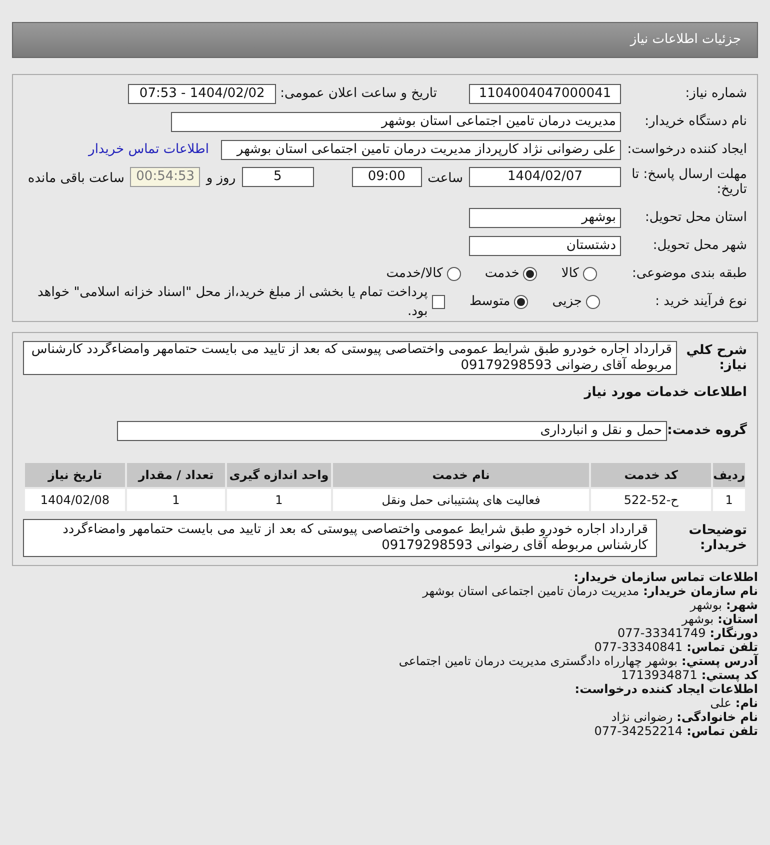 This screenshot has width=770, height=845. I want to click on field-label: جزیی, so click(567, 302).